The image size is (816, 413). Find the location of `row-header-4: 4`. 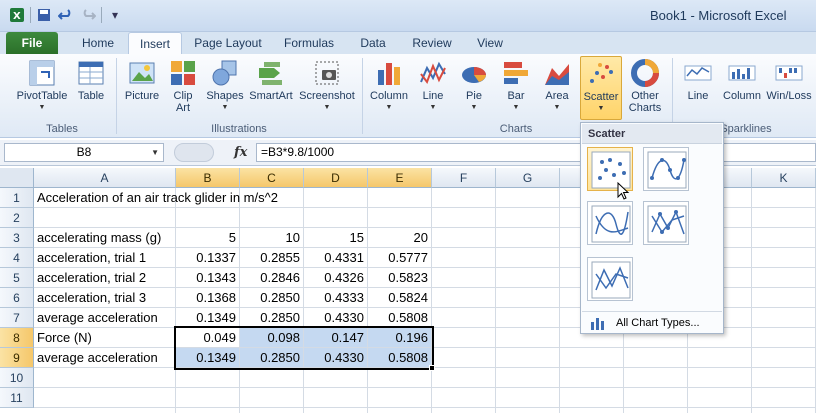

row-header-4: 4 is located at coordinates (17, 258).